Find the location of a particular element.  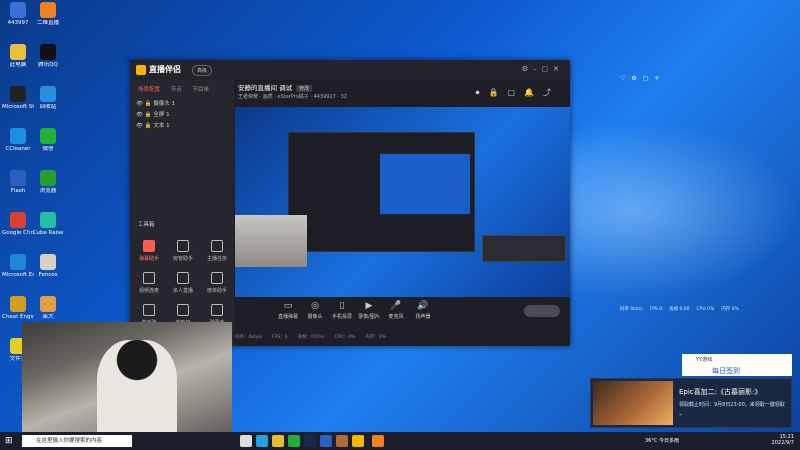

desktop-icon: 443997 is located at coordinates (18, 14).